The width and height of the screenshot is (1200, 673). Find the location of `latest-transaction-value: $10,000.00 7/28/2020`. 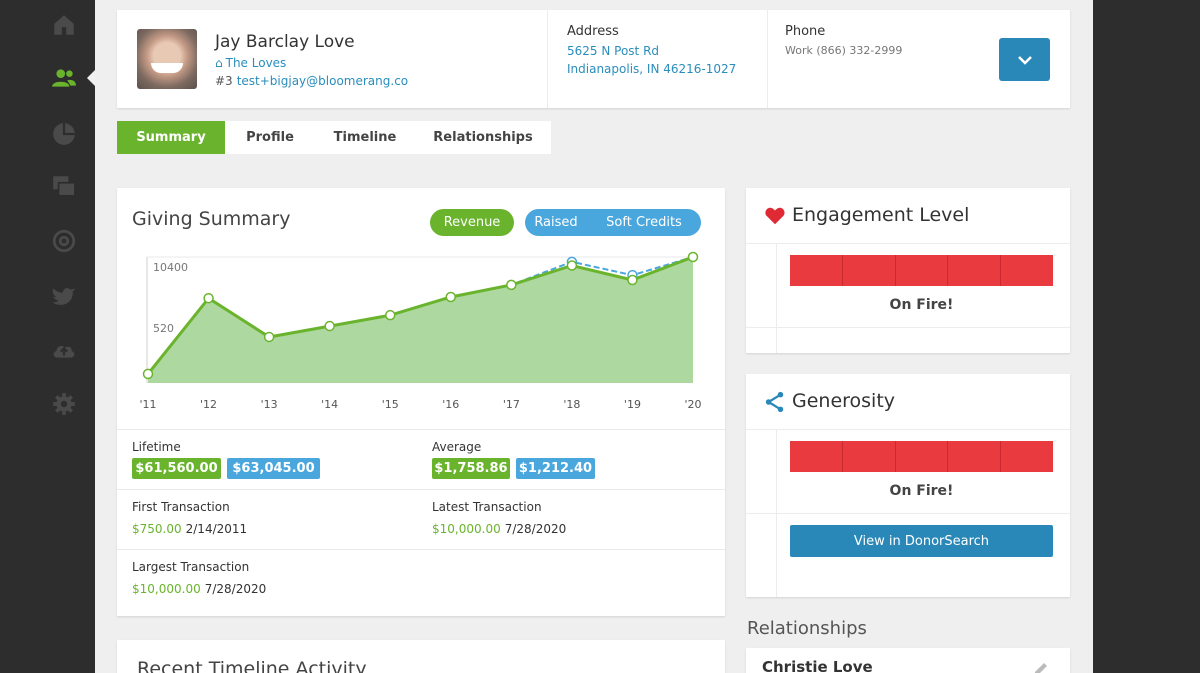

latest-transaction-value: $10,000.00 7/28/2020 is located at coordinates (499, 529).